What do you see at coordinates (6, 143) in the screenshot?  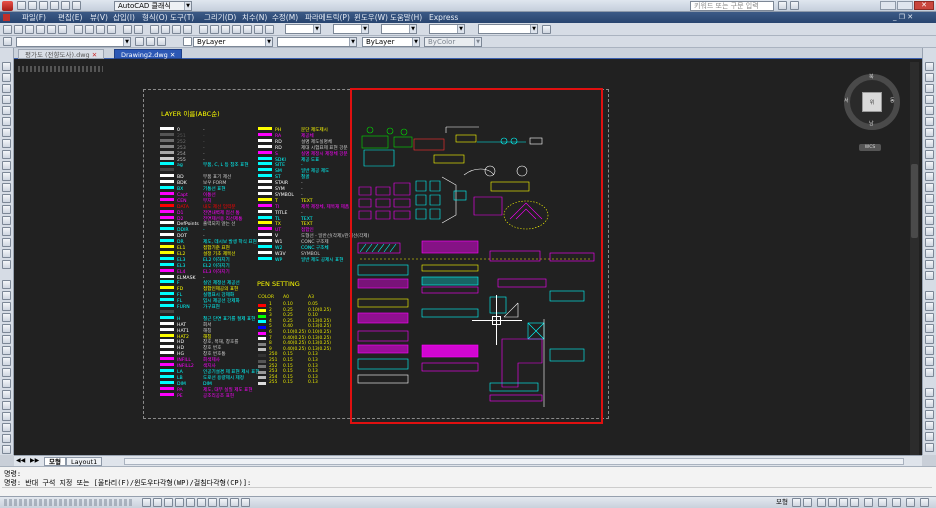 I see `revision-cloud-icon` at bounding box center [6, 143].